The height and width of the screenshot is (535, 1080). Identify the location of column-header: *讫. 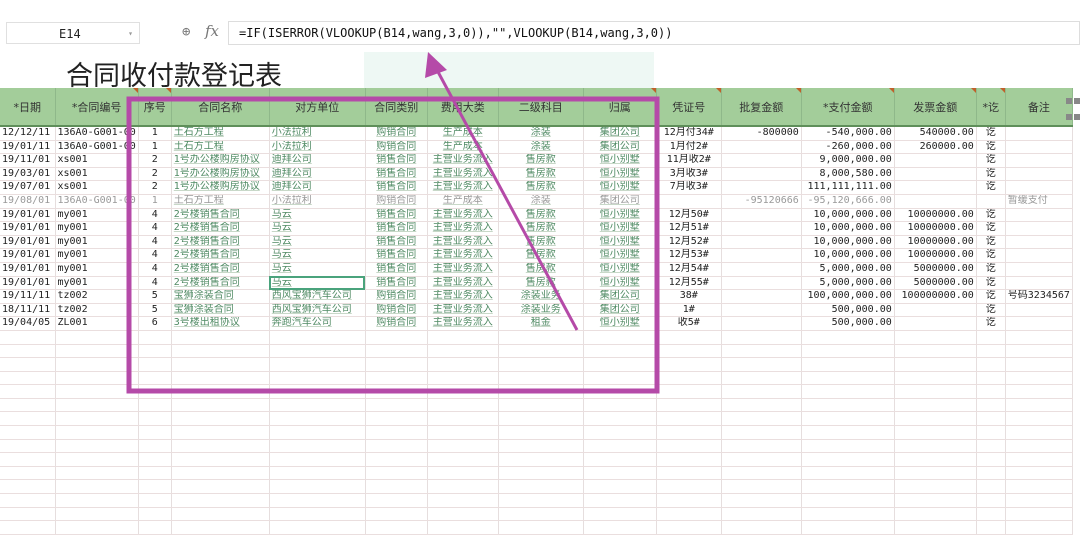
(991, 107).